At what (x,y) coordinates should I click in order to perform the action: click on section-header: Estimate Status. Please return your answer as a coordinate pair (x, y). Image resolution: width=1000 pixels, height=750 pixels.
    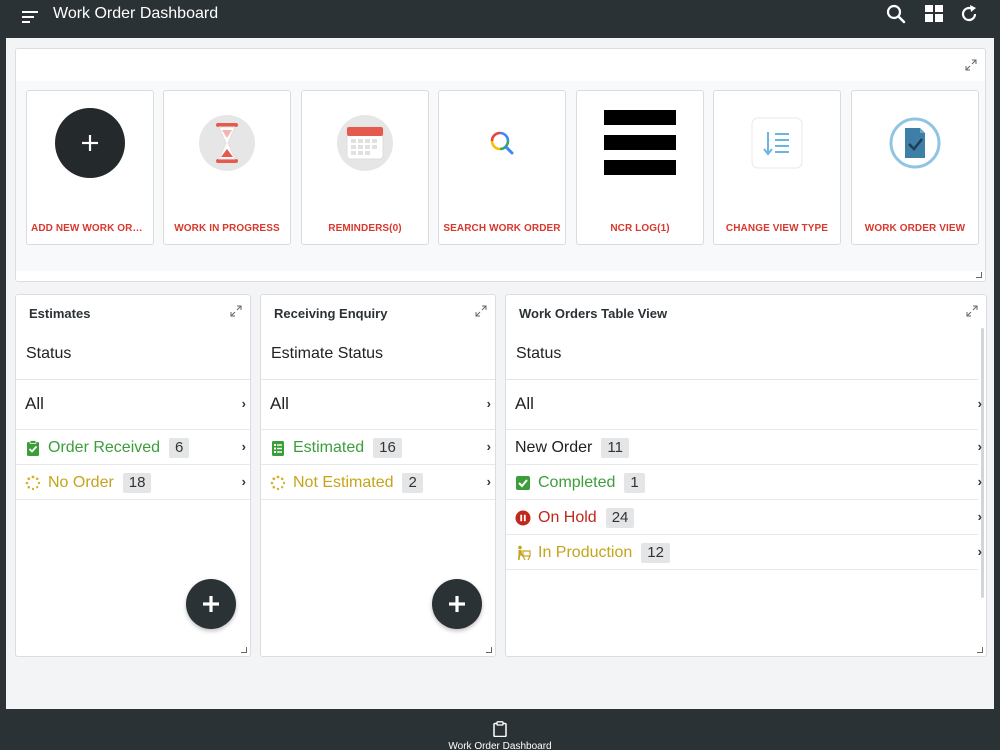
    Looking at the image, I should click on (378, 354).